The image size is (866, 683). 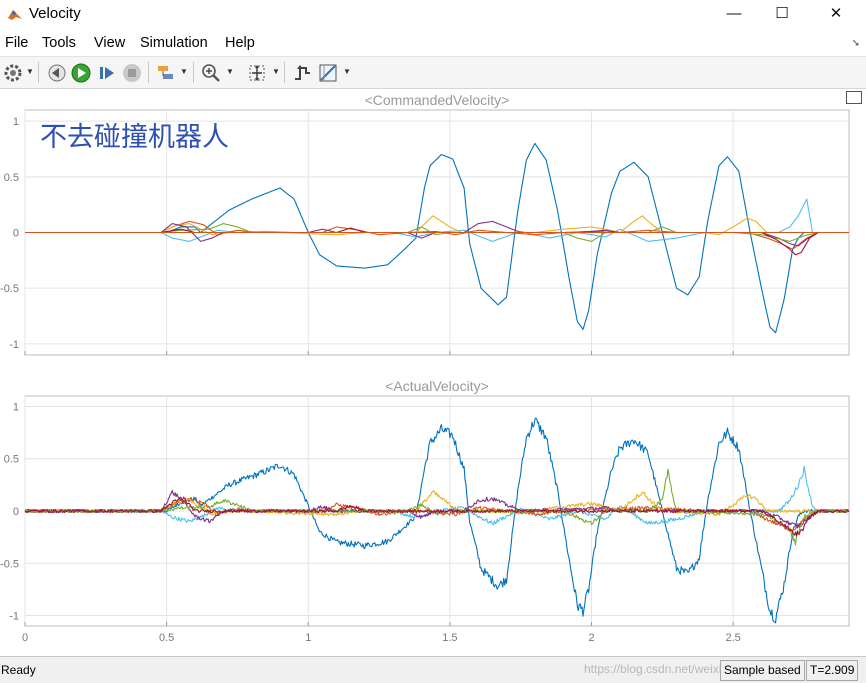 What do you see at coordinates (107, 73) in the screenshot?
I see `step-forward-icon` at bounding box center [107, 73].